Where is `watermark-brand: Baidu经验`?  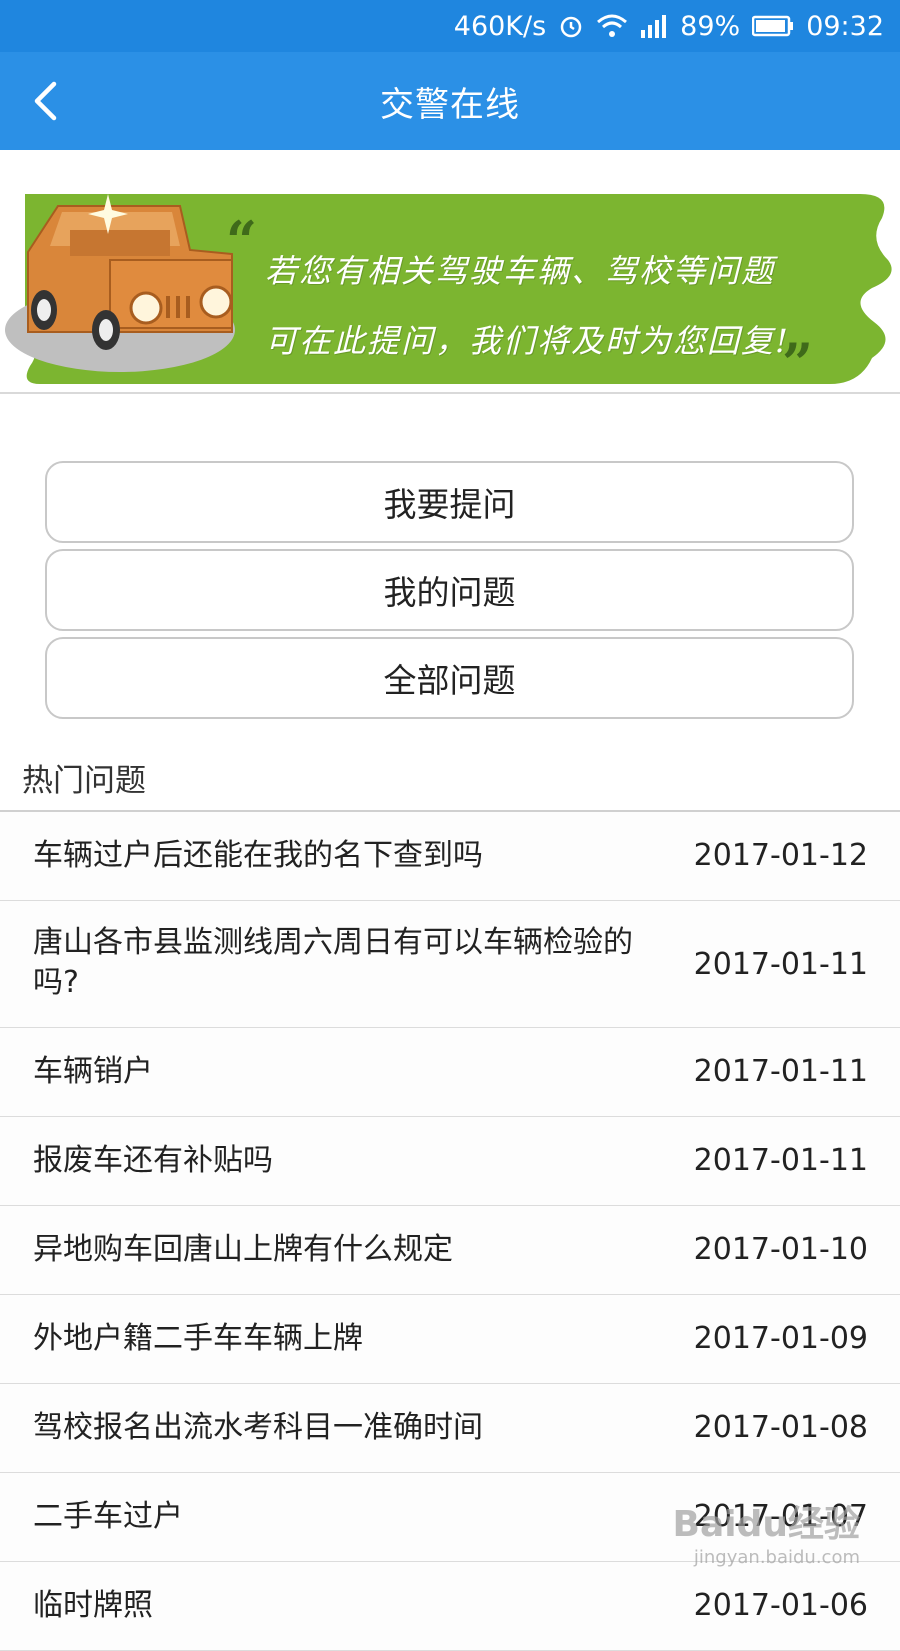
watermark-brand: Baidu经验 is located at coordinates (766, 1524).